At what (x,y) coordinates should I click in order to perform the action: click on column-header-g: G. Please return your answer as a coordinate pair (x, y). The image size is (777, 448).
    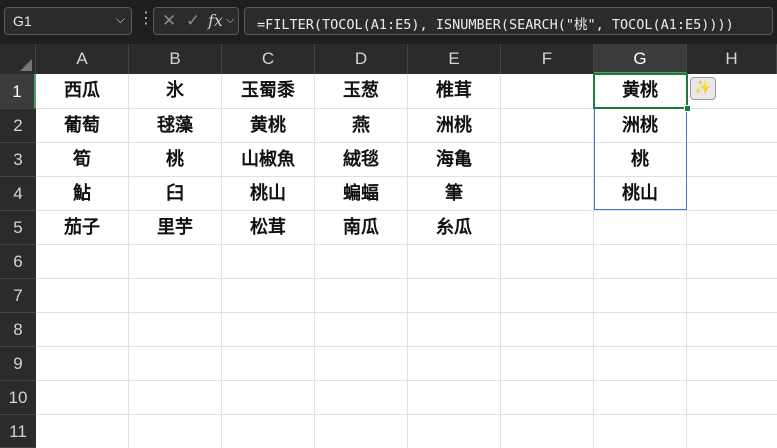
    Looking at the image, I should click on (640, 59).